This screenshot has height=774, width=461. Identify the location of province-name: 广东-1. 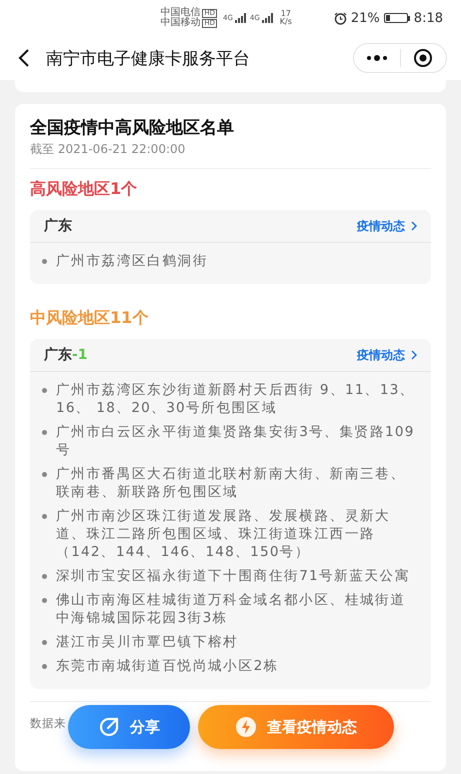
(66, 355).